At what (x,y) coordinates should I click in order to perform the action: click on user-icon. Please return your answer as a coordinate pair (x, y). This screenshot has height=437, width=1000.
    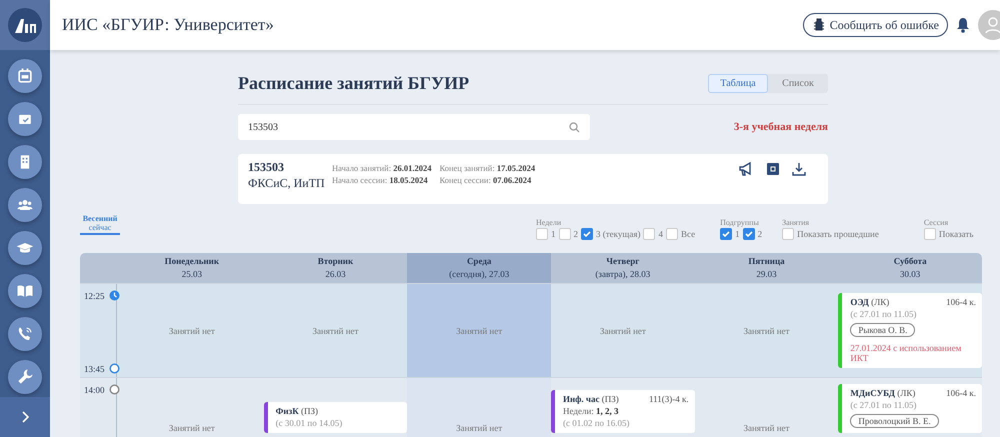
    Looking at the image, I should click on (992, 25).